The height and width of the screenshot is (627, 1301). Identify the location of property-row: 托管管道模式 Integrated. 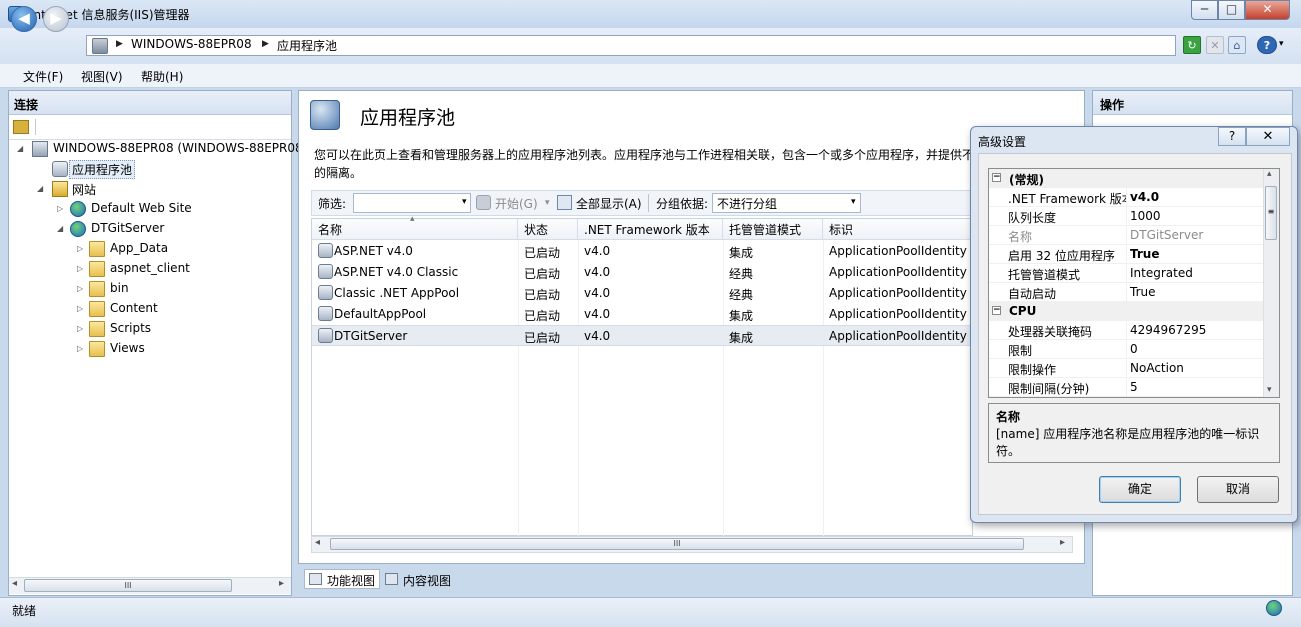
(1126, 273).